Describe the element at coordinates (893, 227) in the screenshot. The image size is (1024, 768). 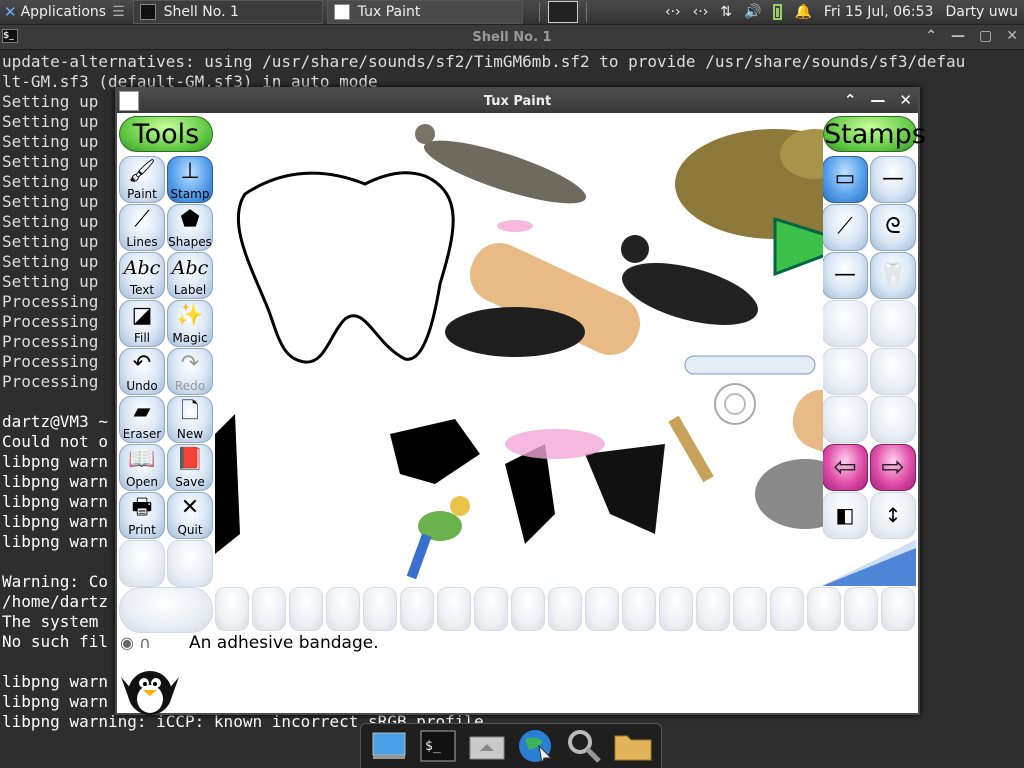
I see `stamp-stethoscope-button: ᘓ` at that location.